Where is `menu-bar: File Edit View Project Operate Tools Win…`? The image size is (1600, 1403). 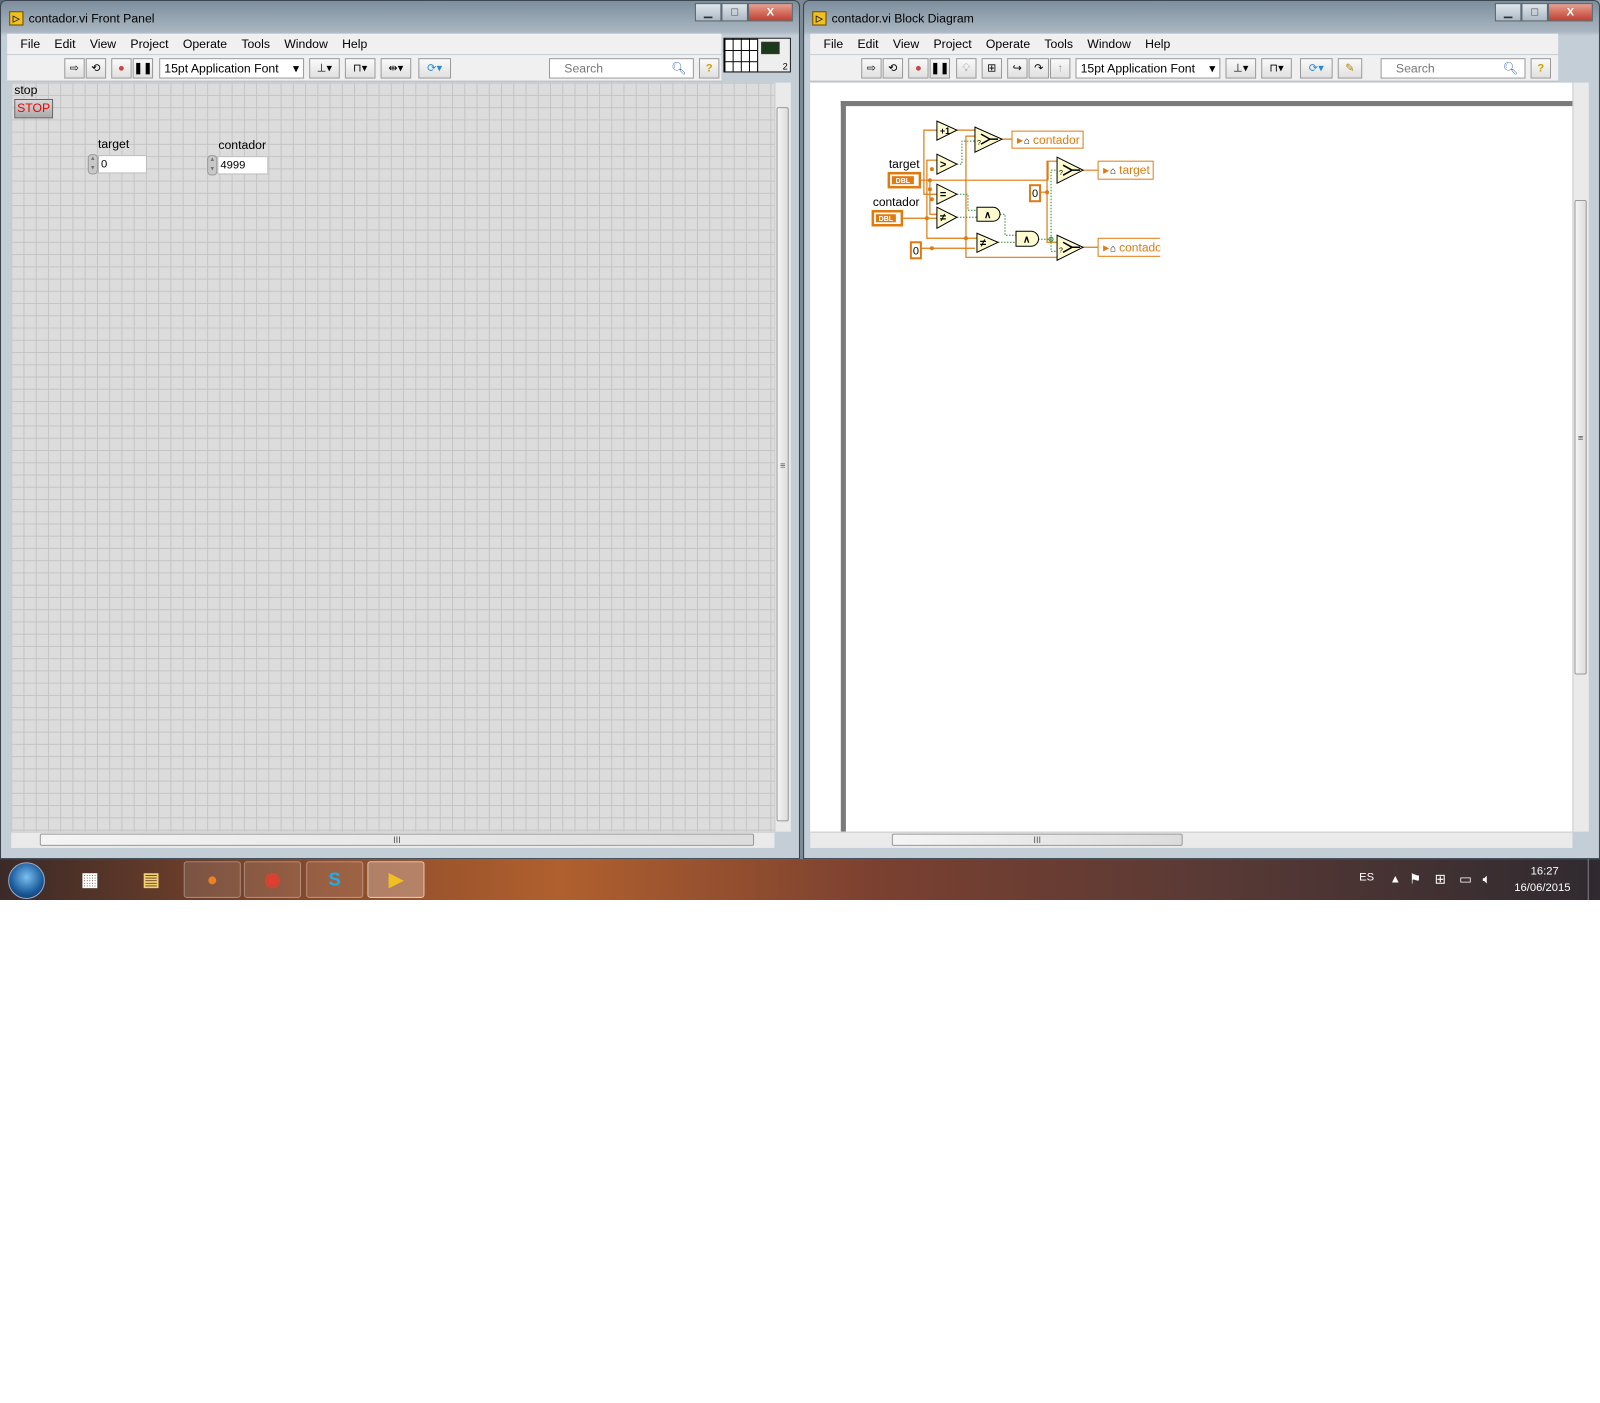
menu-bar: File Edit View Project Operate Tools Win… is located at coordinates (1184, 44).